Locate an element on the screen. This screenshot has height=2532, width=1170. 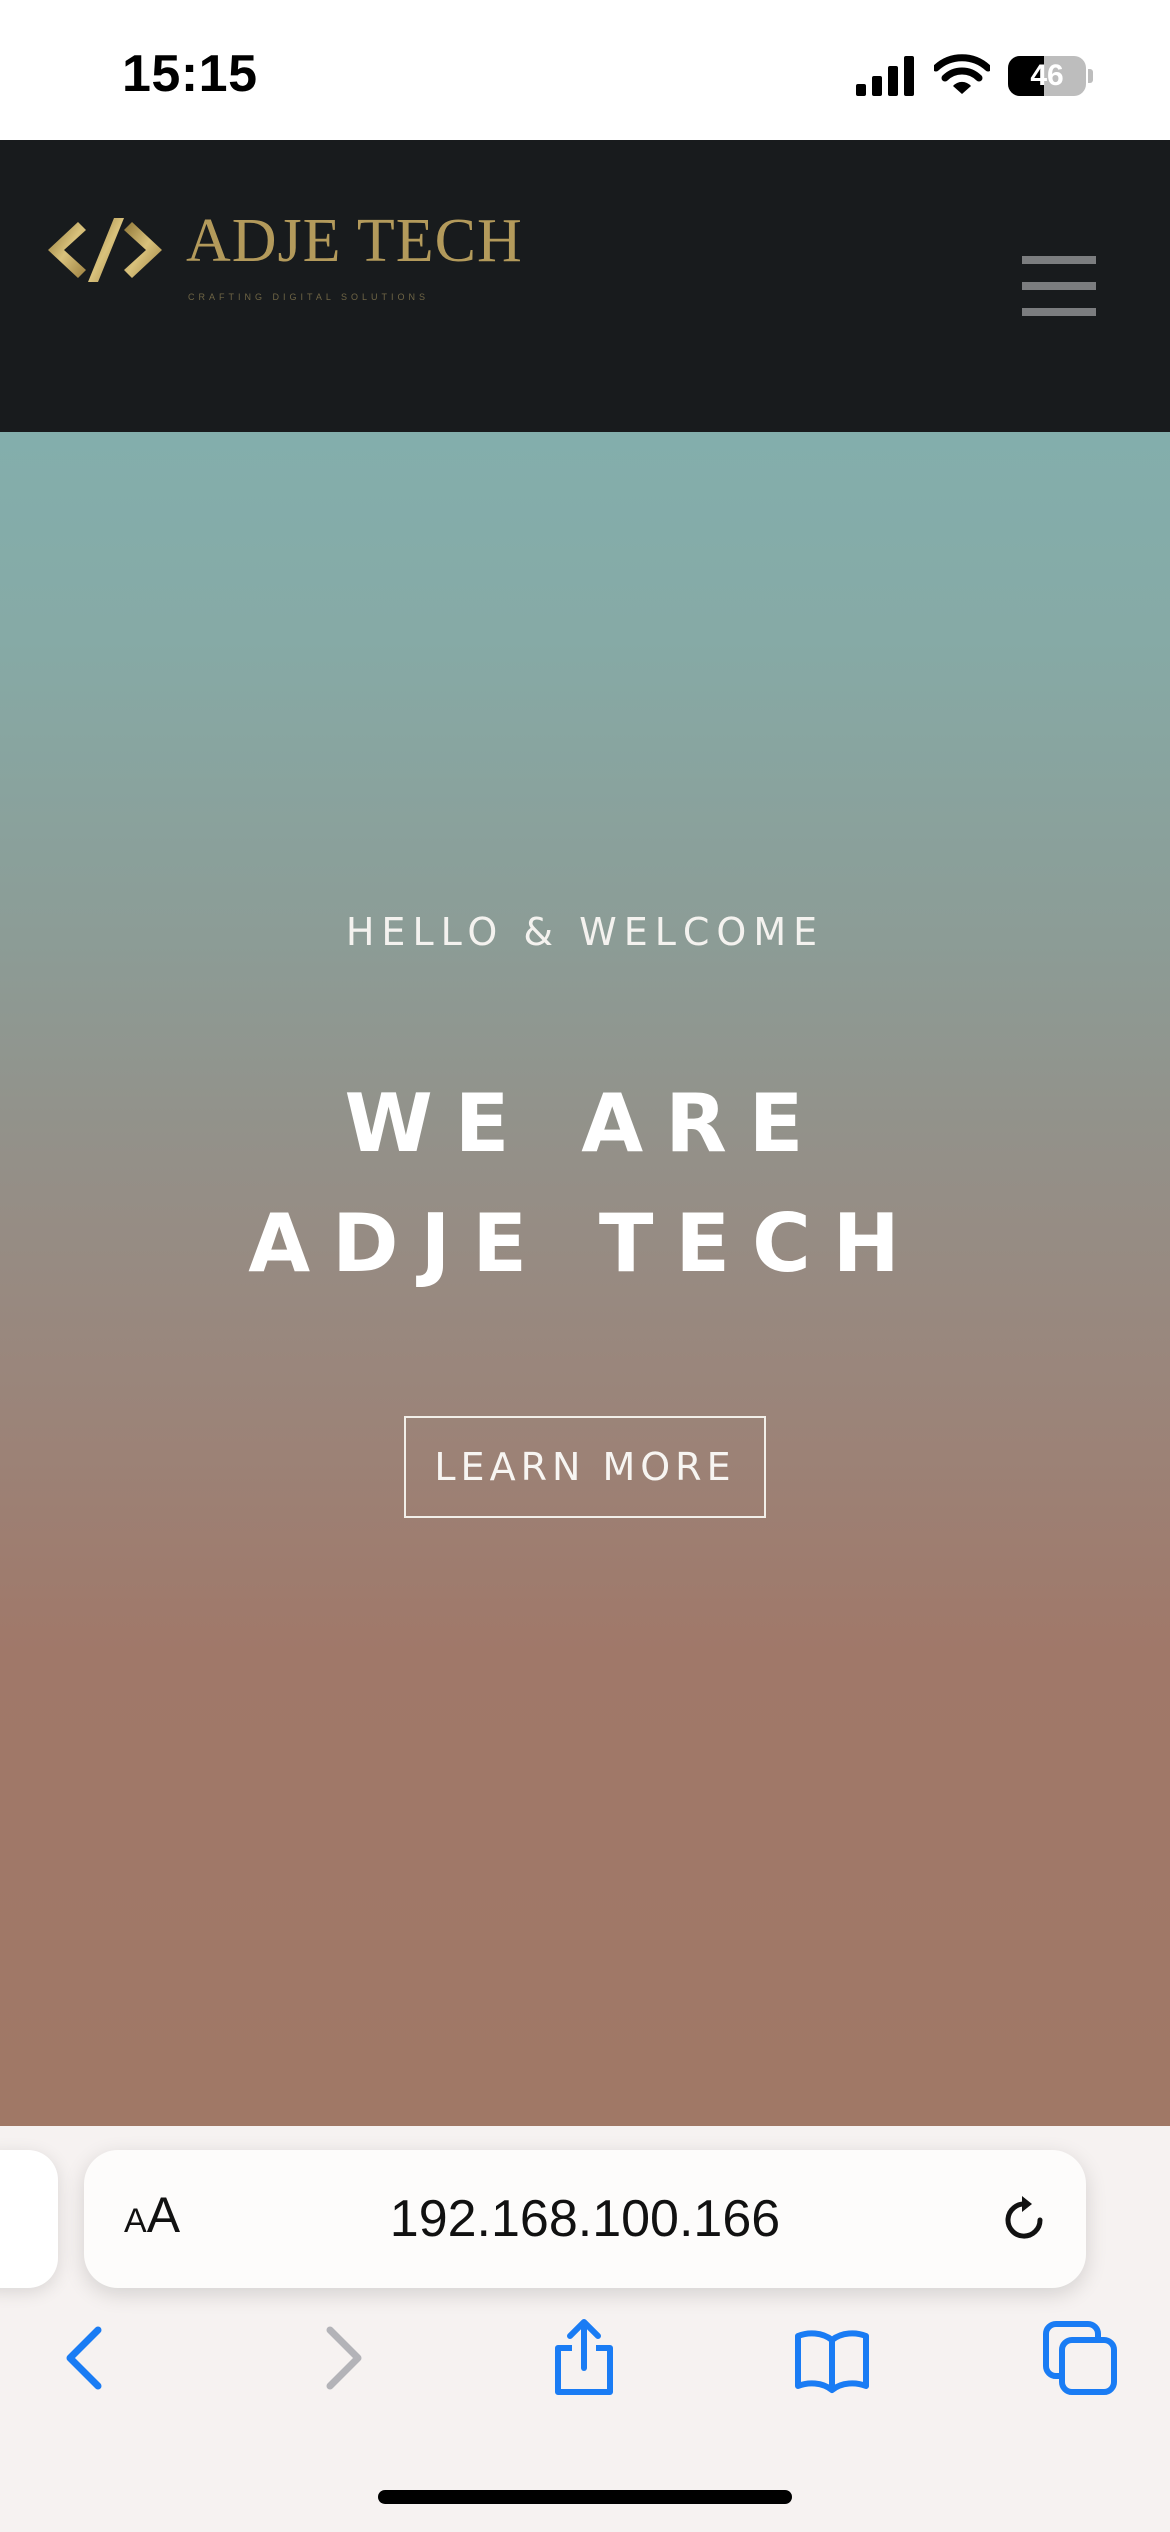
battery-level: 46 is located at coordinates (1047, 75).